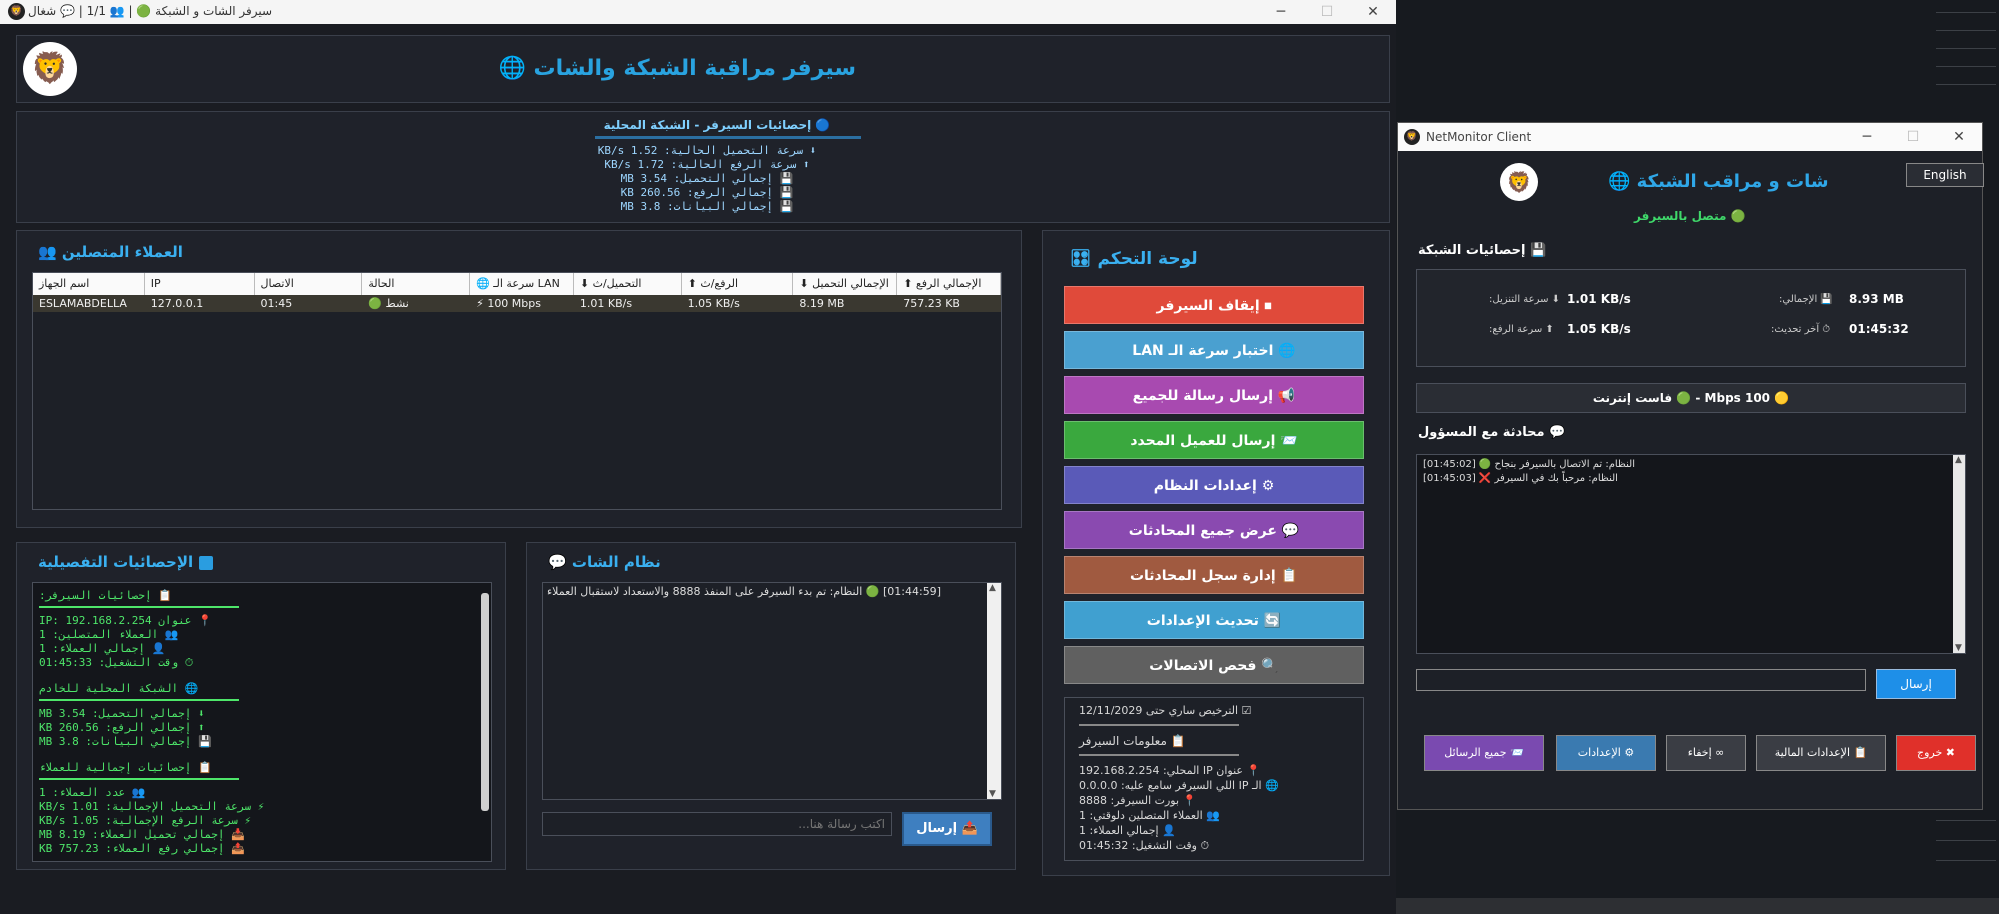 Image resolution: width=1999 pixels, height=914 pixels. Describe the element at coordinates (1821, 753) in the screenshot. I see `financial-settings-button: 📋 الإعدادات المالية` at that location.